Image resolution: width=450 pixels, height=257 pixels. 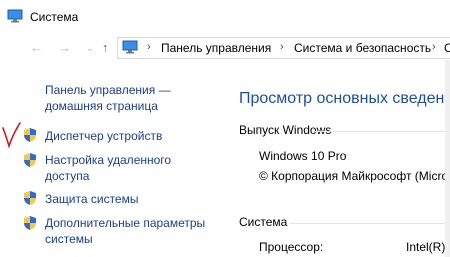 I want to click on control-panel-icon, so click(x=130, y=47).